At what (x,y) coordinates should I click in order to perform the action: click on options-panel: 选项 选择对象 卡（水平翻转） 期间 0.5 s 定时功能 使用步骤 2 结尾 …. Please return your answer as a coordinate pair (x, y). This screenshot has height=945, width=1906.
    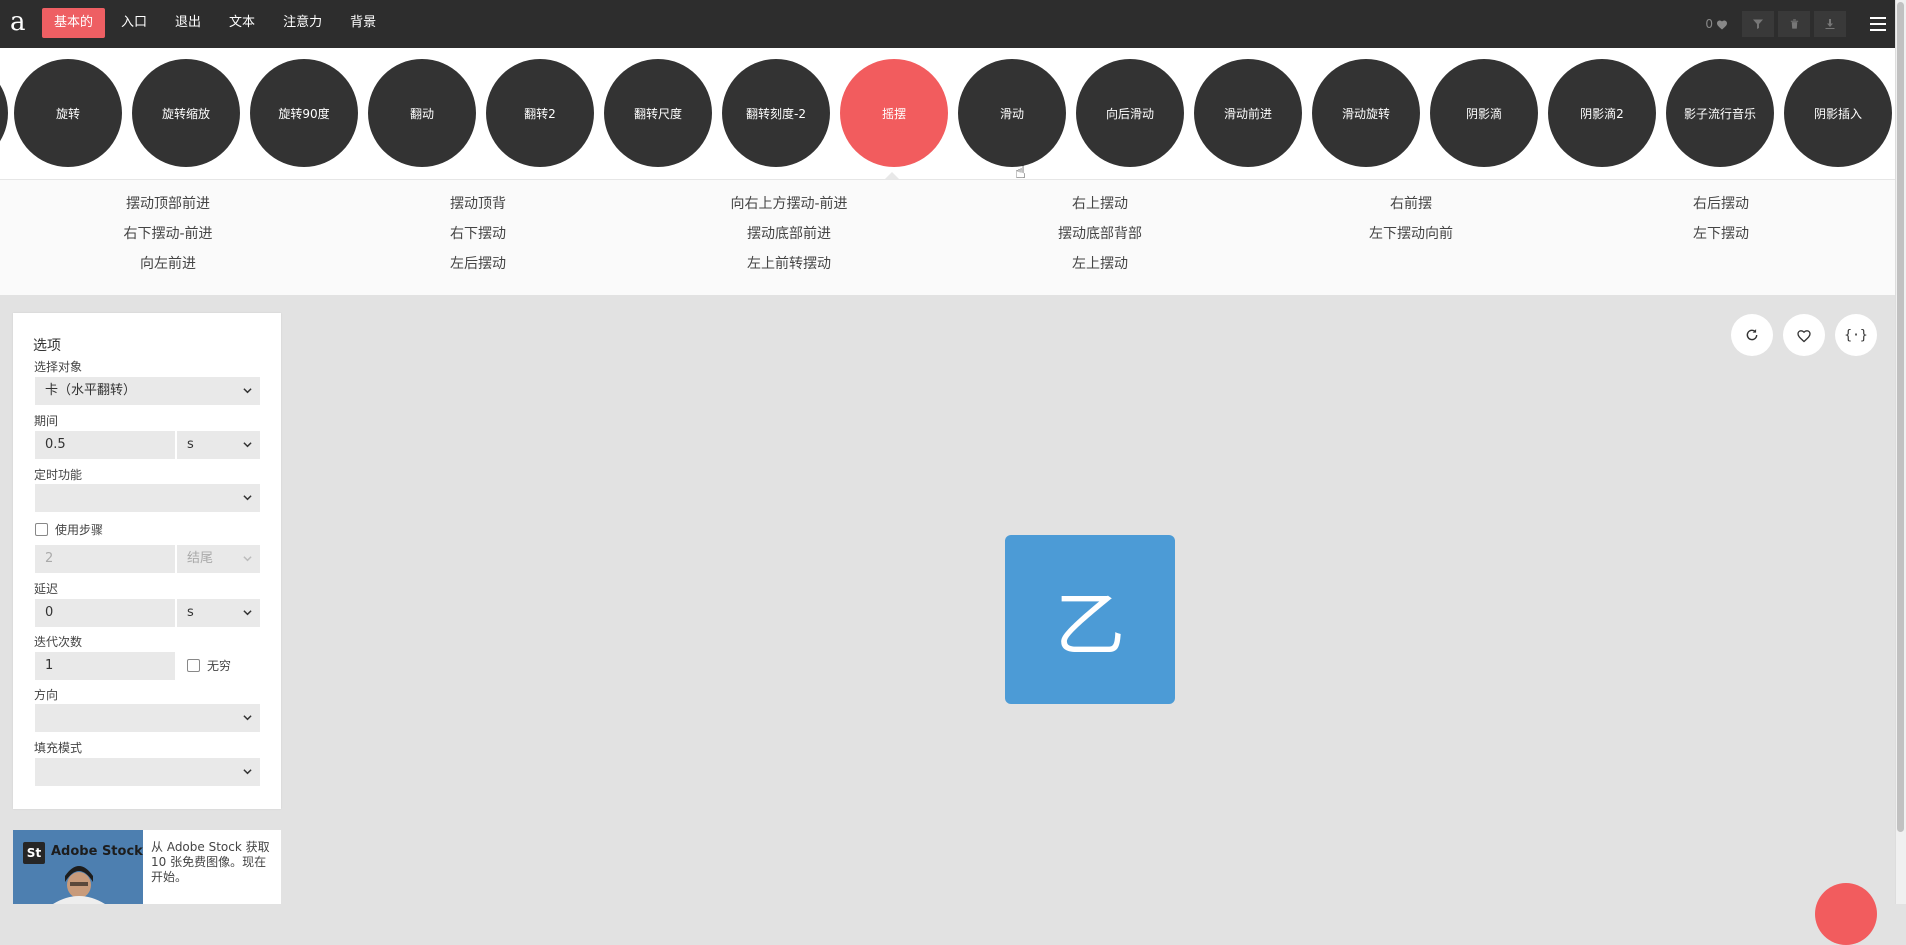
    Looking at the image, I should click on (147, 561).